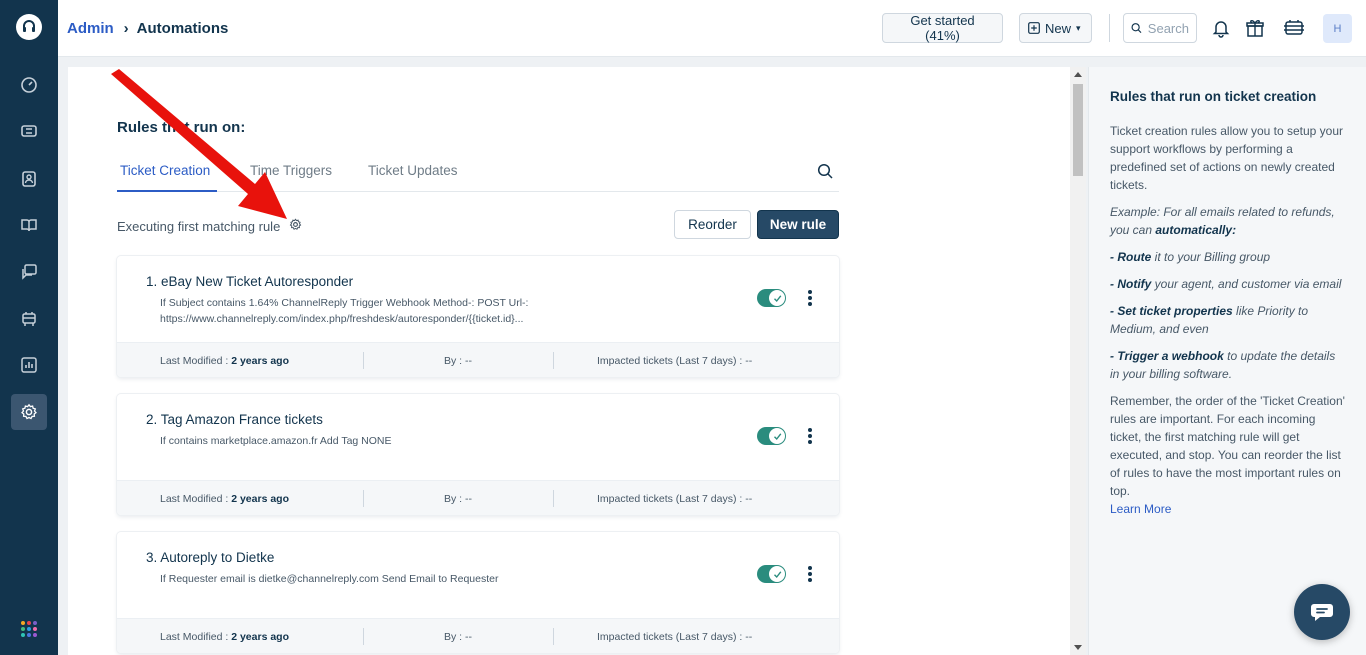  Describe the element at coordinates (1078, 130) in the screenshot. I see `scrollbar-thumb` at that location.